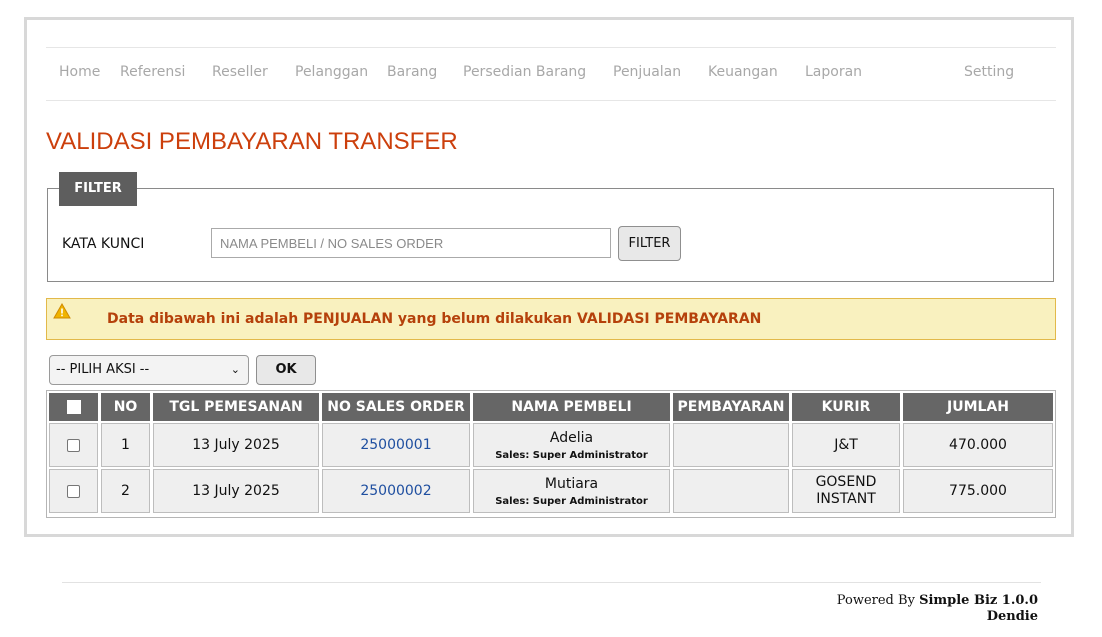 The height and width of the screenshot is (637, 1102). I want to click on action-select: -- PILIH AKSI -- ⌄, so click(149, 370).